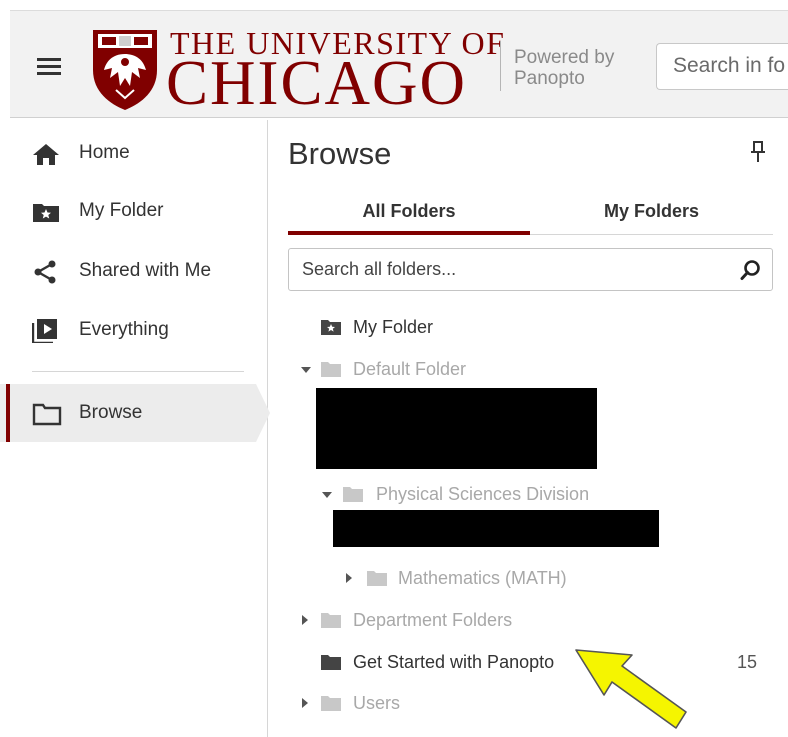 This screenshot has height=737, width=788. What do you see at coordinates (8, 413) in the screenshot?
I see `active-indicator` at bounding box center [8, 413].